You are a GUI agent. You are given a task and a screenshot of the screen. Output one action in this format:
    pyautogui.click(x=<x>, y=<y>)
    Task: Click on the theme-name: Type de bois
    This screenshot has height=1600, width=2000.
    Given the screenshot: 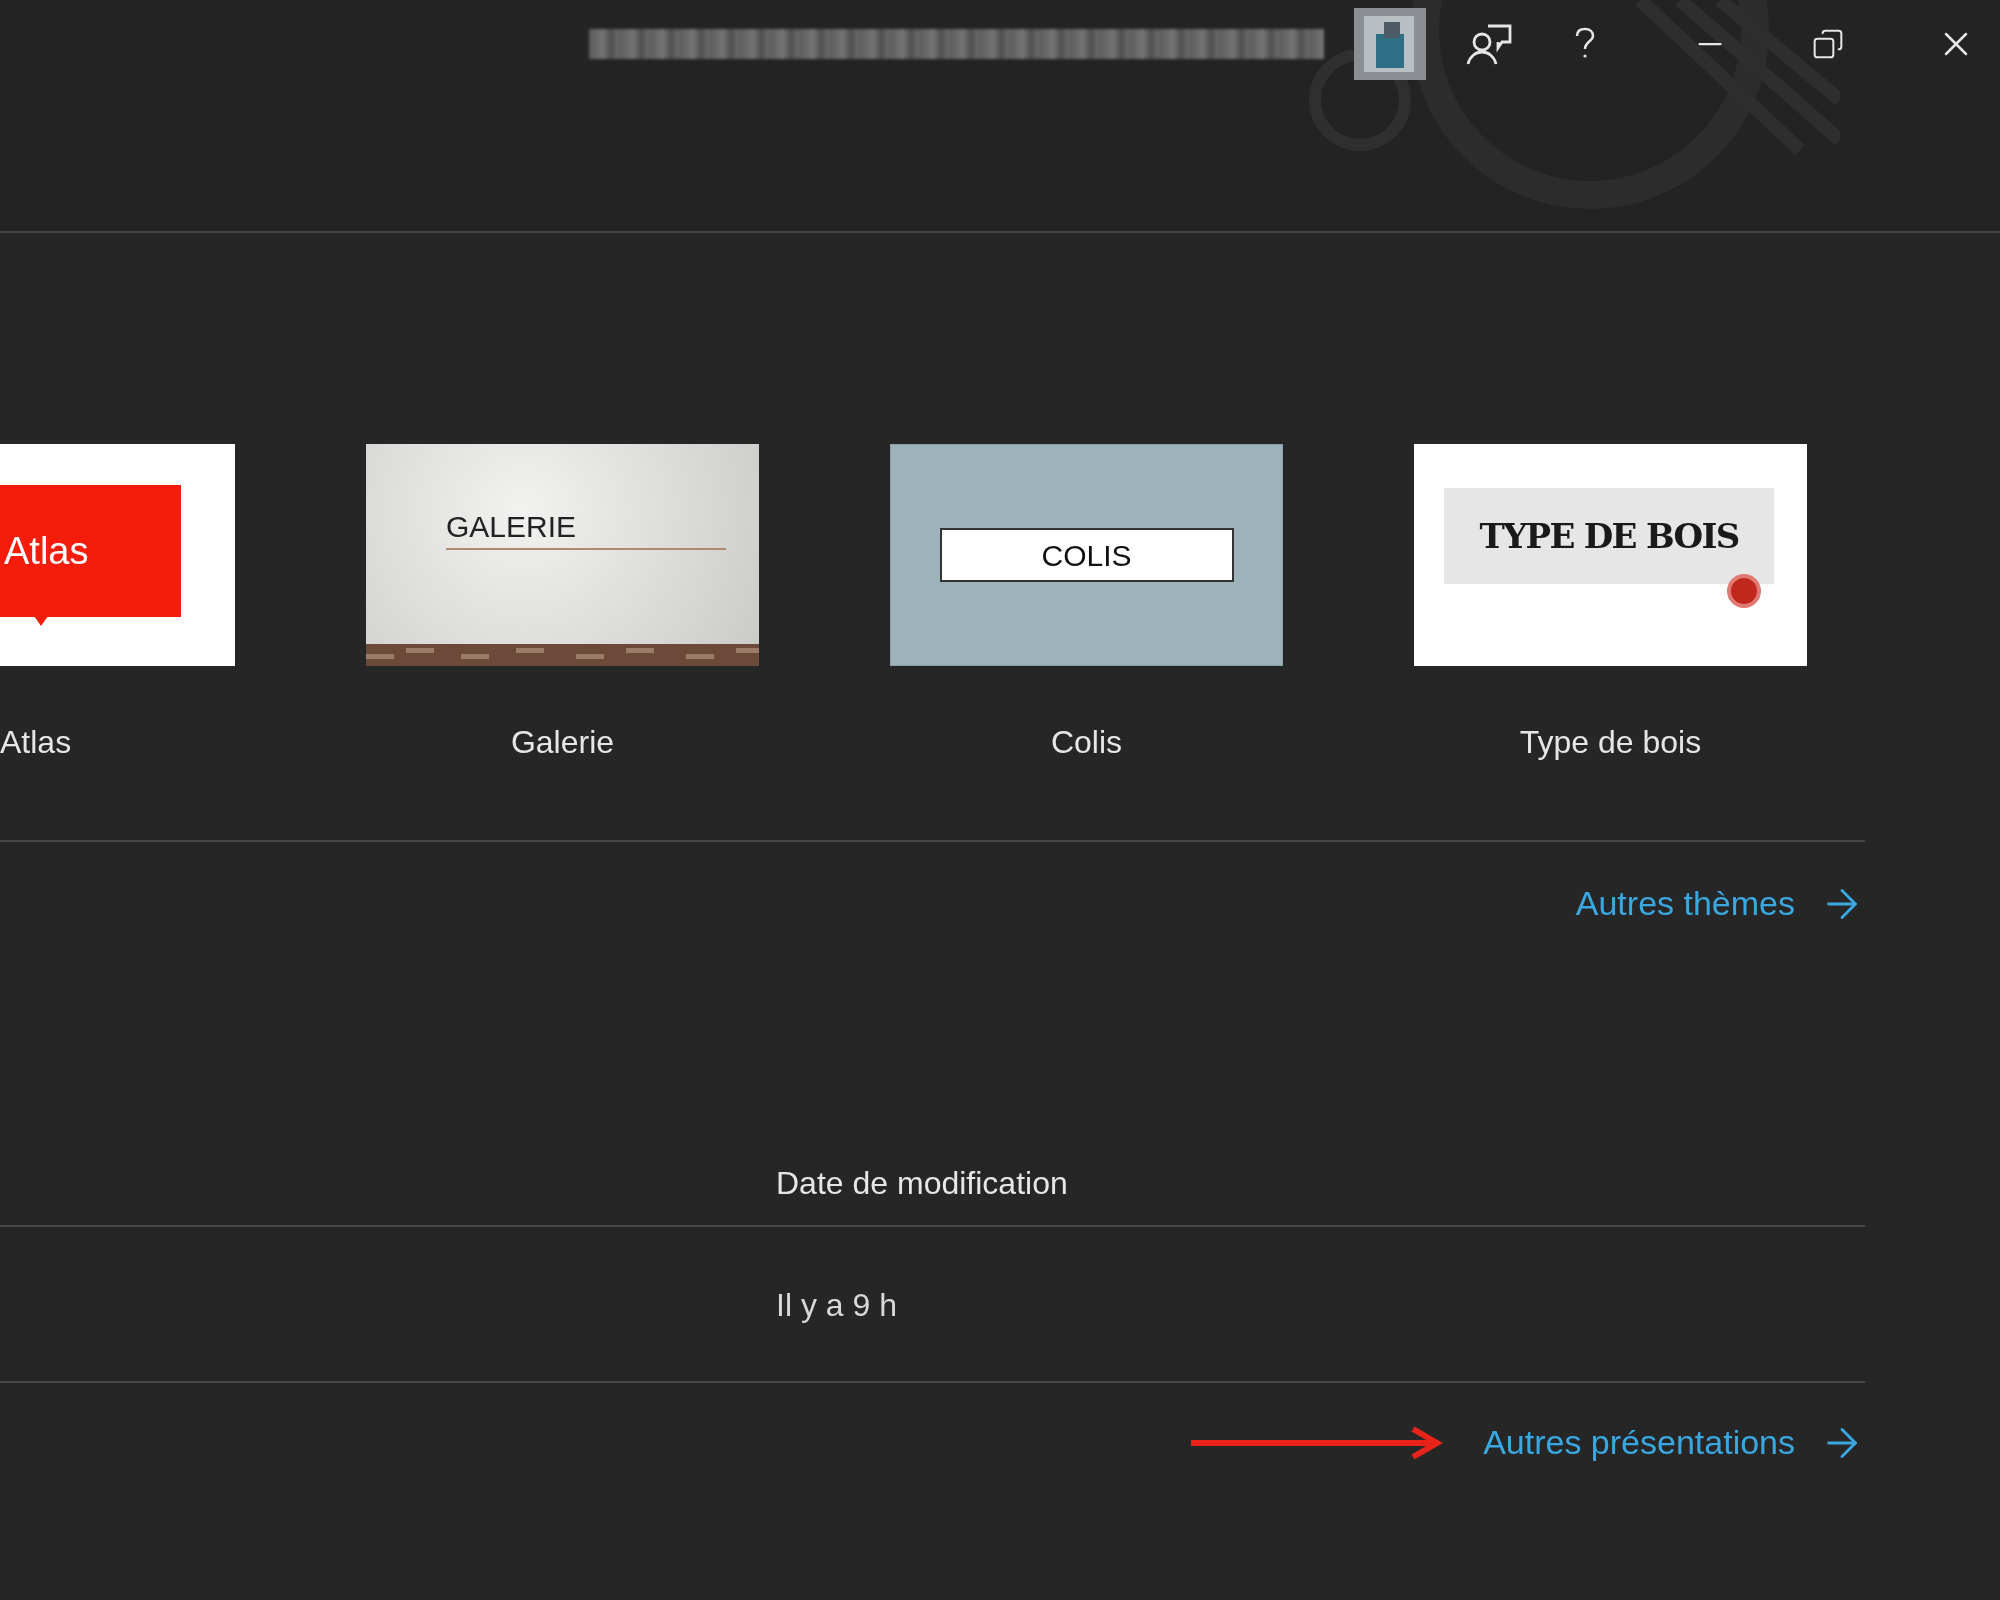 What is the action you would take?
    pyautogui.click(x=1610, y=742)
    